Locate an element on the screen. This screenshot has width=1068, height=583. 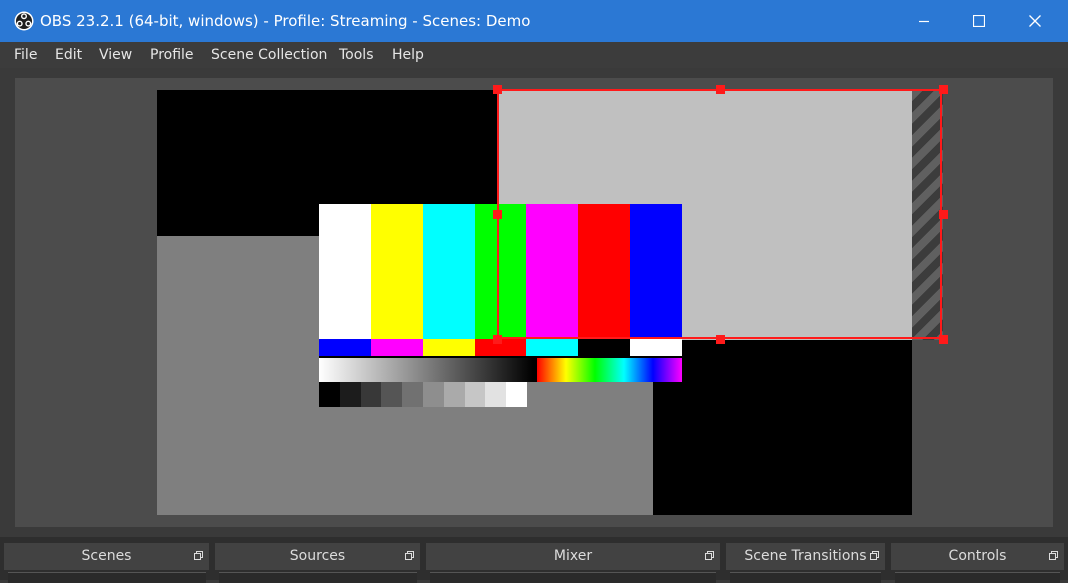
resize-handle-top is located at coordinates (720, 89).